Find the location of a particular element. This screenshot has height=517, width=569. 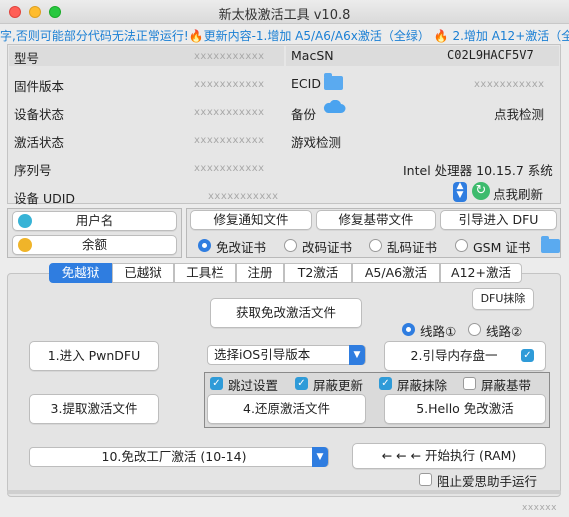

game-detect-label: 游戏检测 is located at coordinates (316, 142).